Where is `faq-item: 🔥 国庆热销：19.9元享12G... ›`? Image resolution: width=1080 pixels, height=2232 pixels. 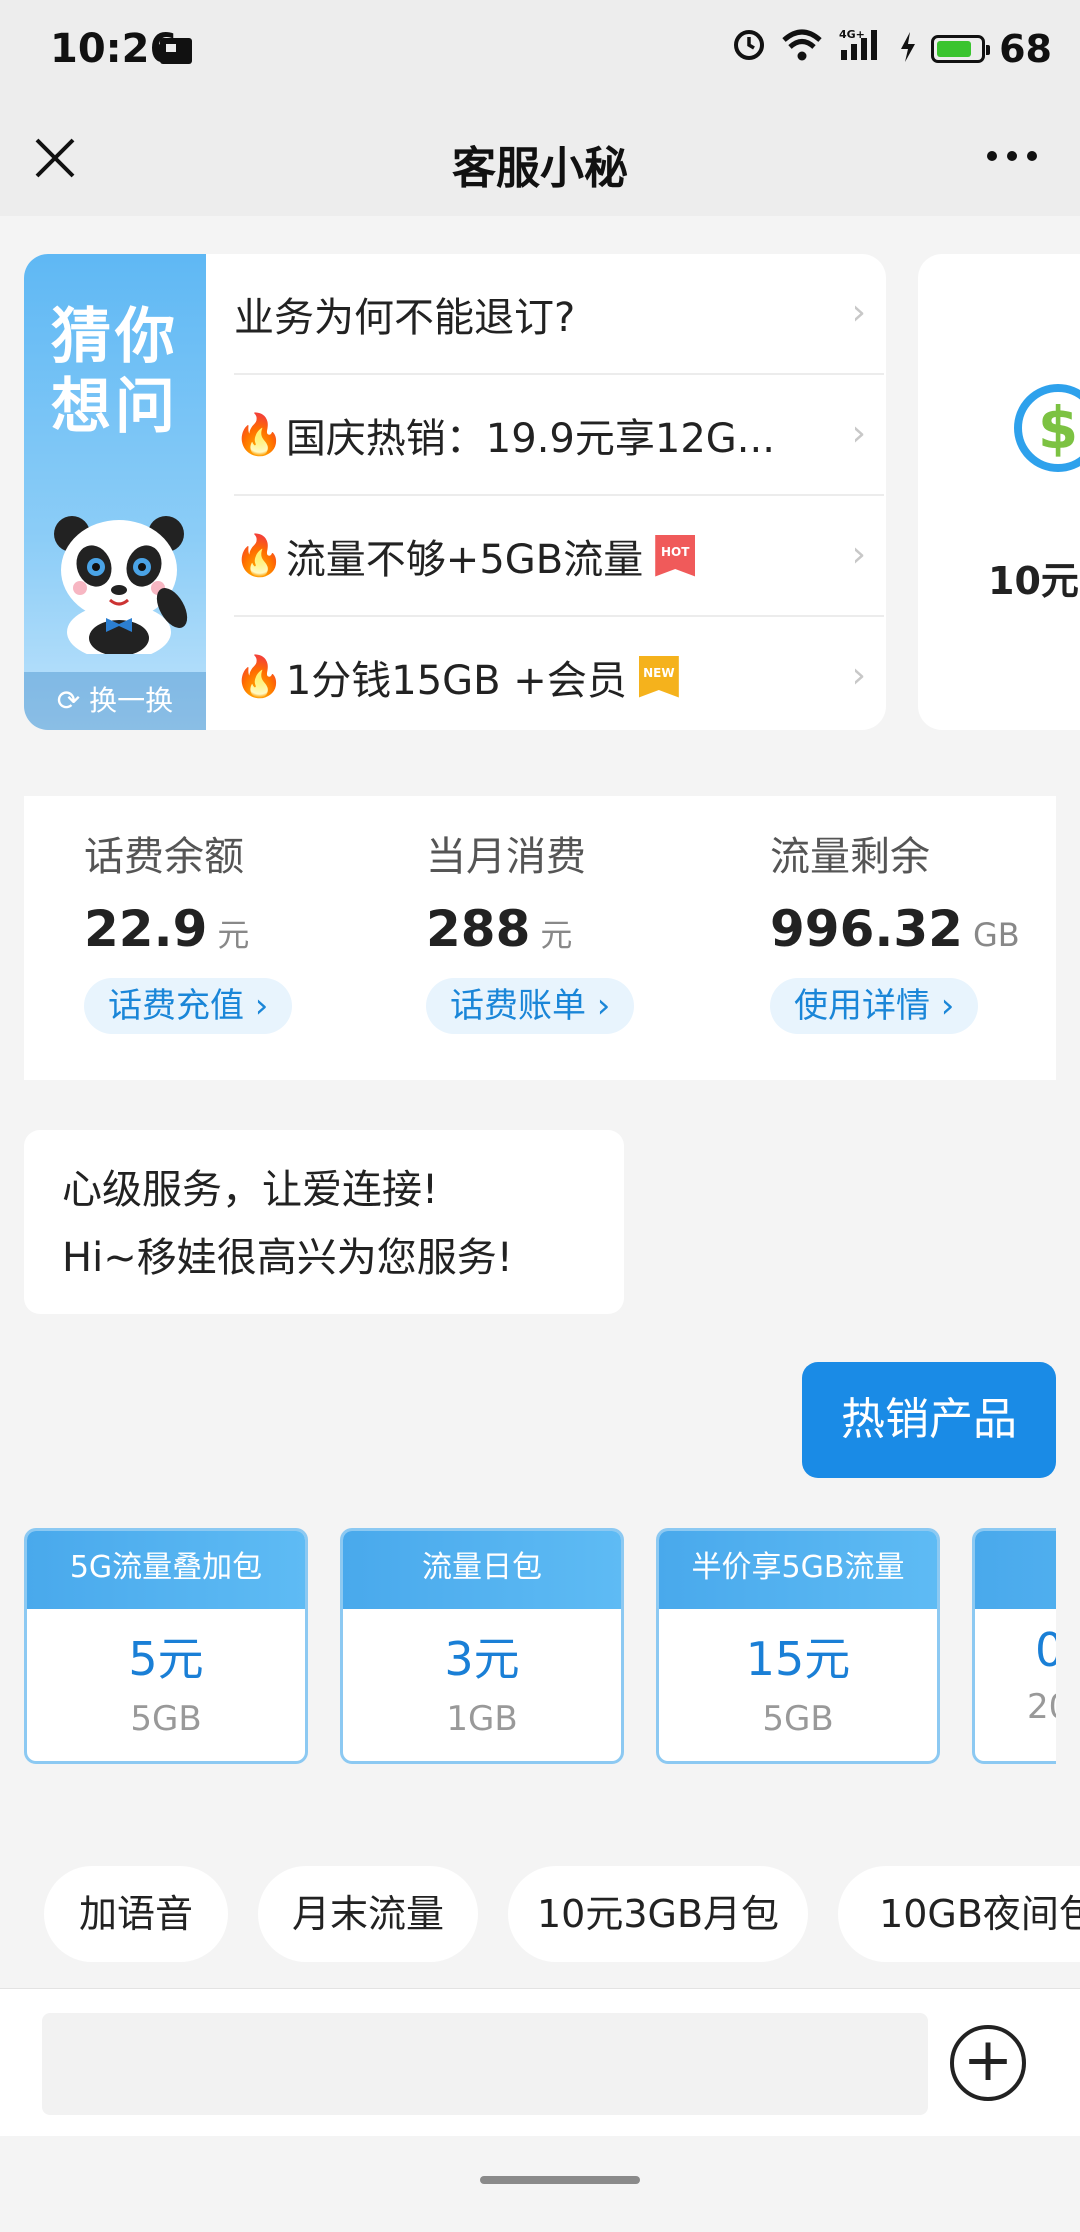 faq-item: 🔥 国庆热销：19.9元享12G... › is located at coordinates (559, 435).